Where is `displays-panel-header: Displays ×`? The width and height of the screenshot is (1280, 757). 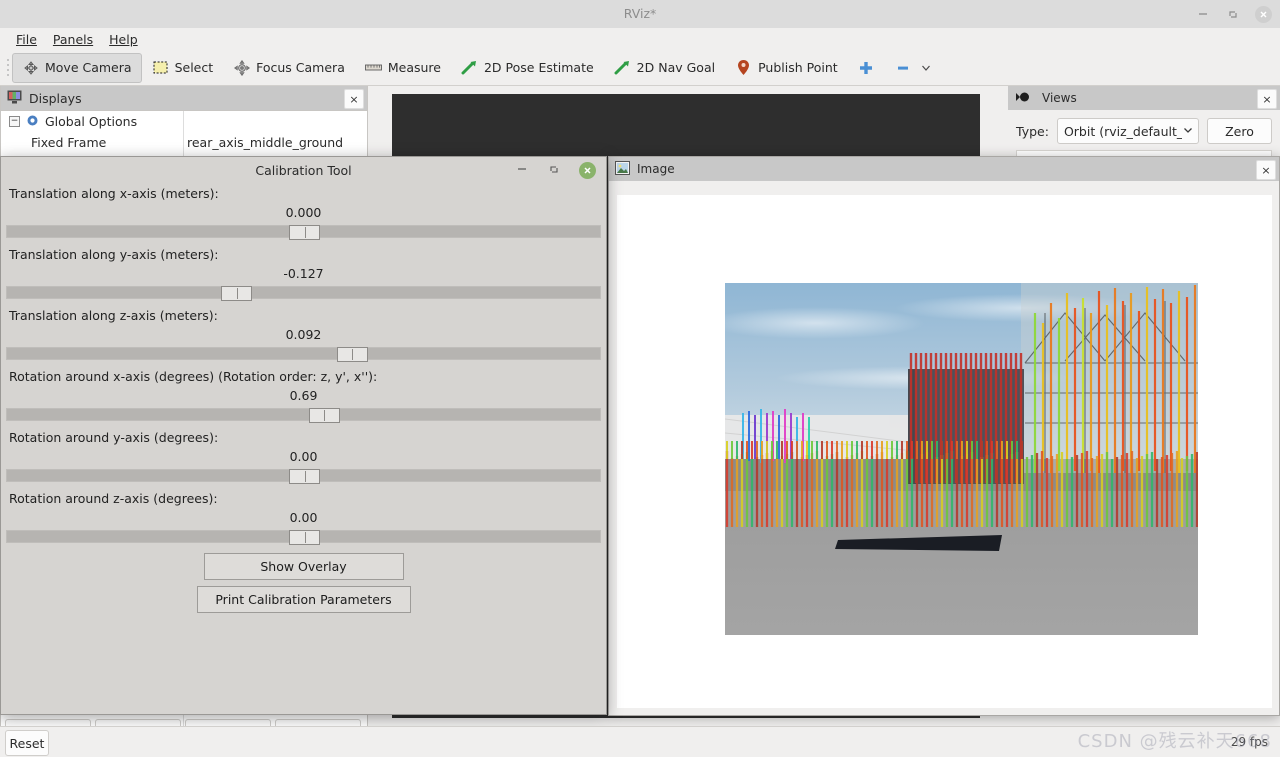 displays-panel-header: Displays × is located at coordinates (184, 98).